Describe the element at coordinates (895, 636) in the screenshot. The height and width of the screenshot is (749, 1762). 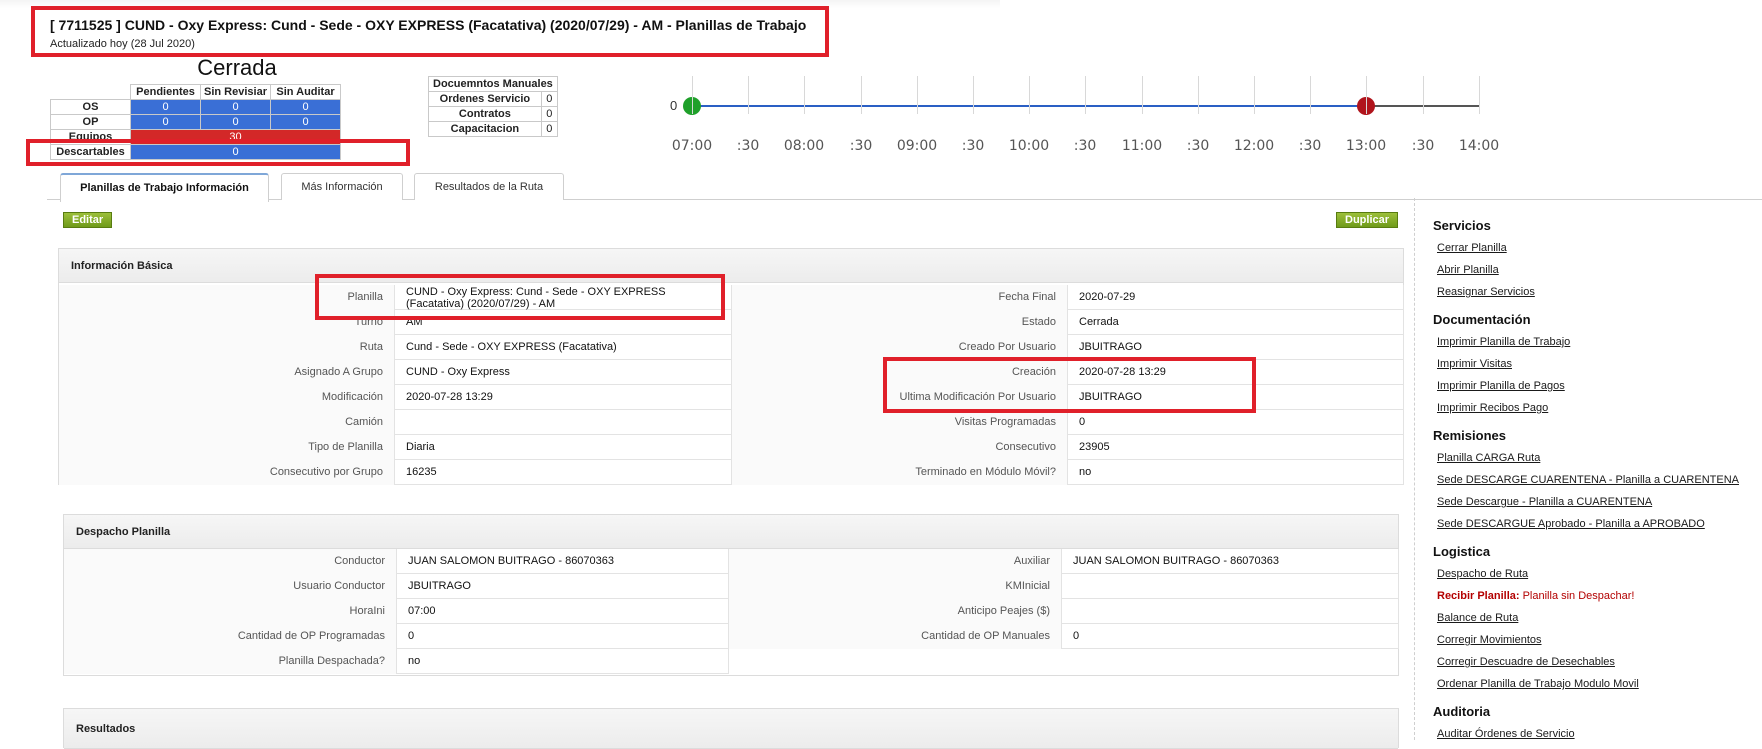
I see `field-label: Cantidad de OP Manuales` at that location.